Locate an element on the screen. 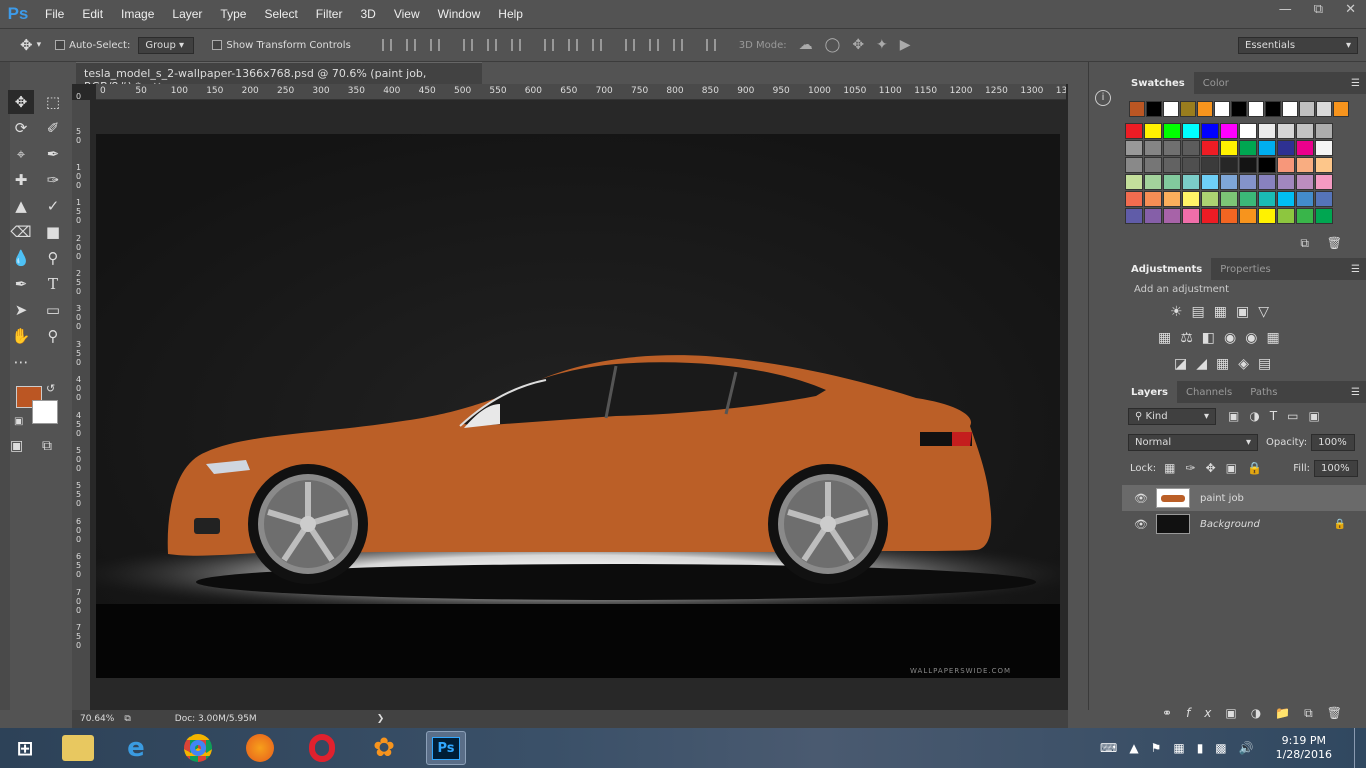  file-explorer-icon is located at coordinates (78, 748).